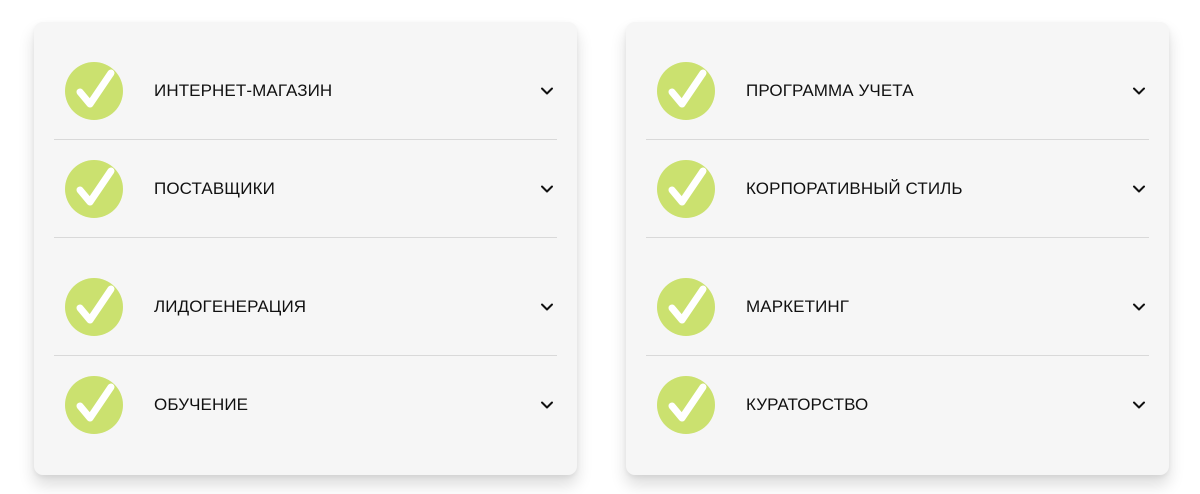  I want to click on accordion-item-accounting-program: ПРОГРАММА УЧЕТА, so click(897, 91).